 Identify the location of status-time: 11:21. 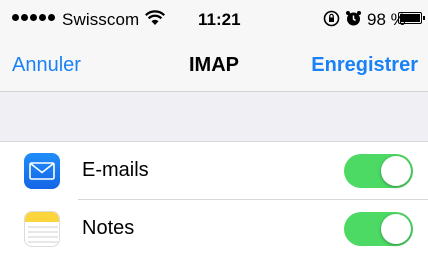
(219, 19).